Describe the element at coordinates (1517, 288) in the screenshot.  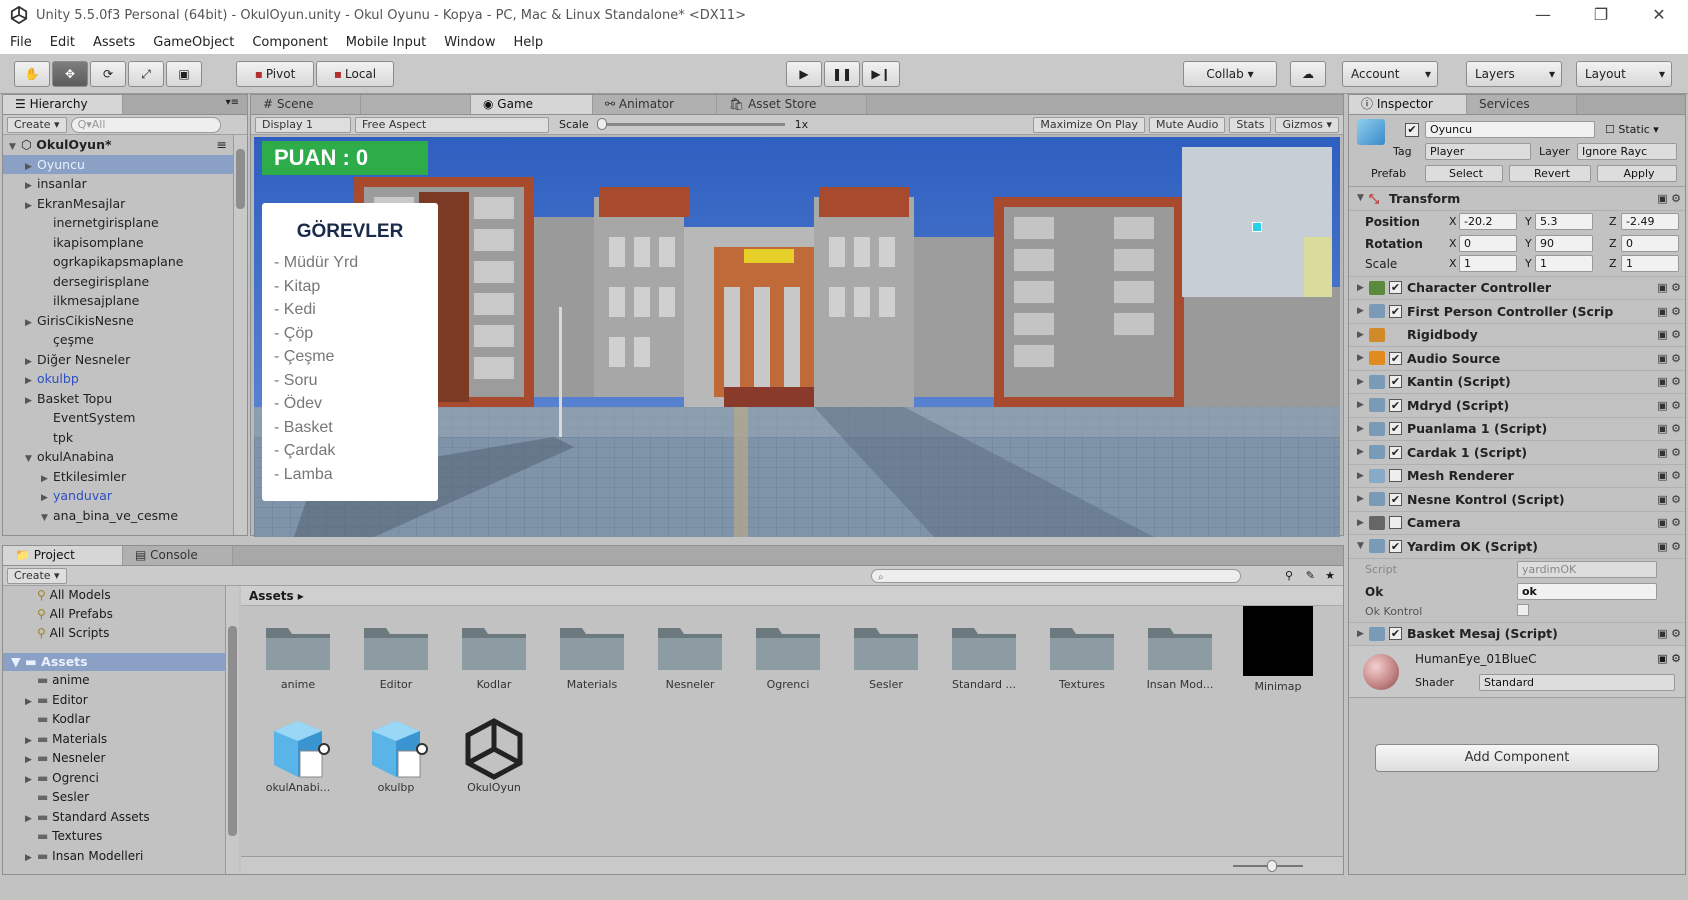
I see `component-header: ▶ ✔ Character Controller ▣ ⚙` at that location.